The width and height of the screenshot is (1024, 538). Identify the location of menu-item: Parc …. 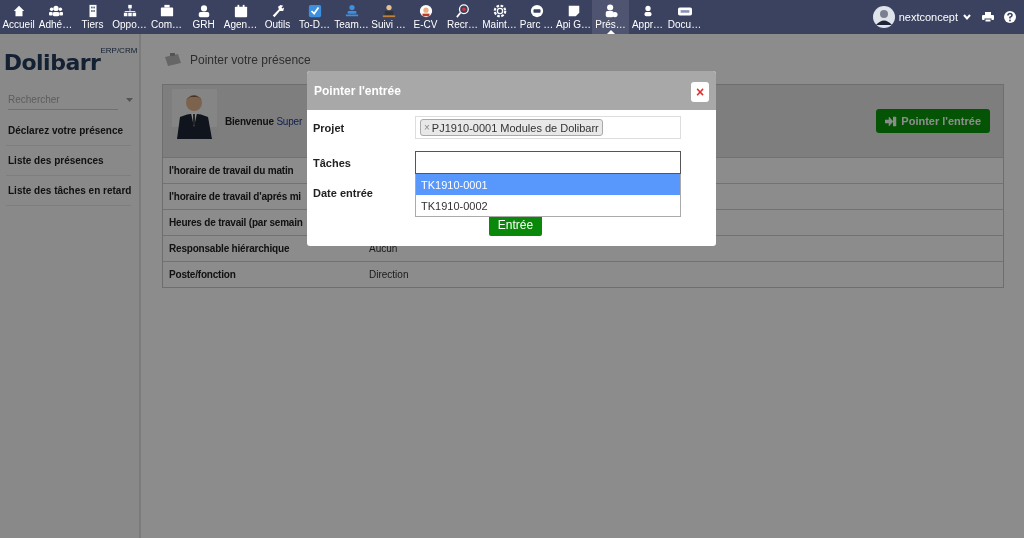
(536, 17).